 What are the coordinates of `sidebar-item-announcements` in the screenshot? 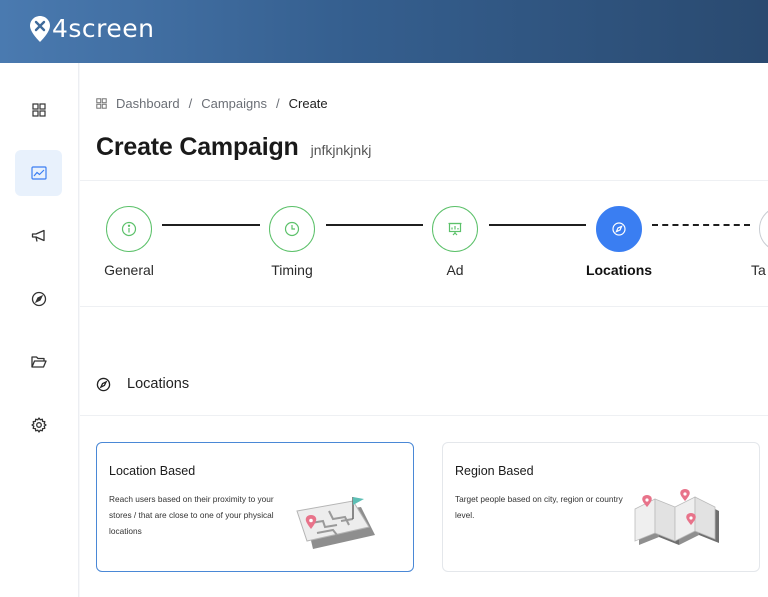 It's located at (38, 236).